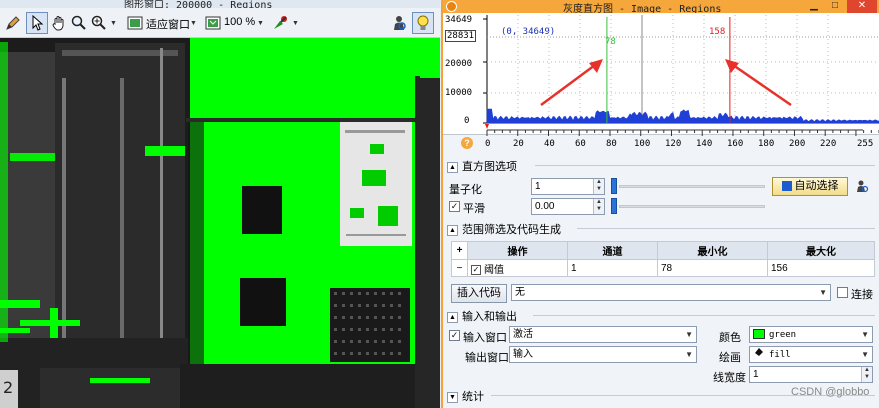 This screenshot has height=408, width=879. Describe the element at coordinates (113, 23) in the screenshot. I see `zoom-dropdown-arrow-icon: ▼` at that location.